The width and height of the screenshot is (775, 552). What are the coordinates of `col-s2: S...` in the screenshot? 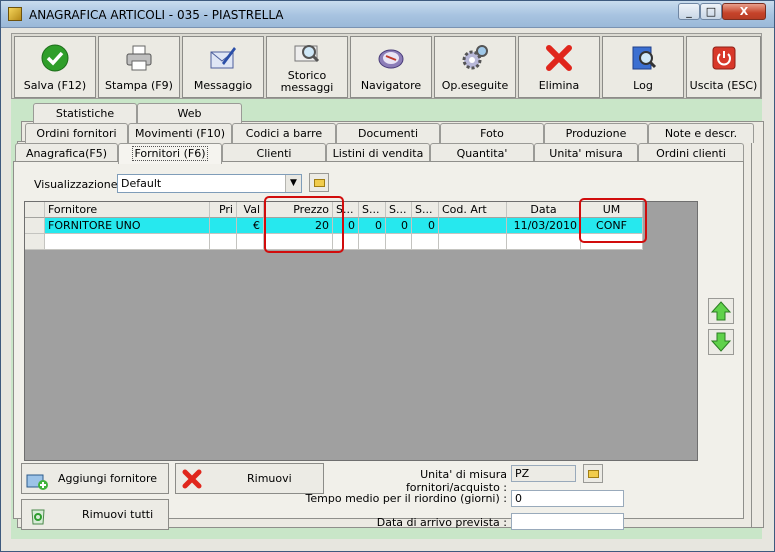 It's located at (372, 210).